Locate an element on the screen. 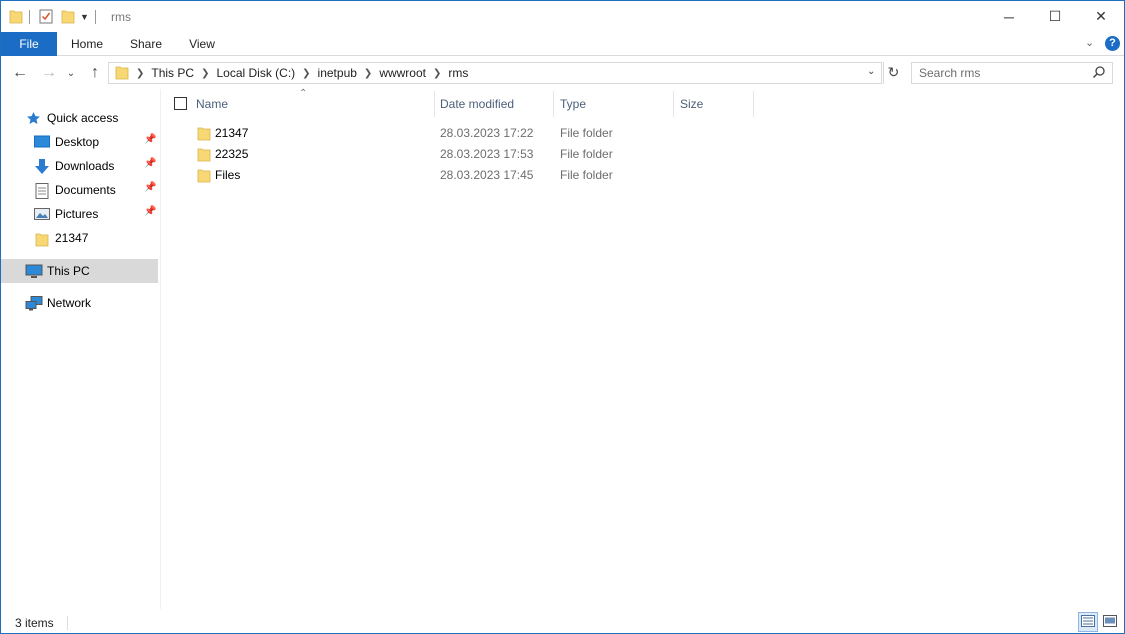  pictures-icon is located at coordinates (42, 214).